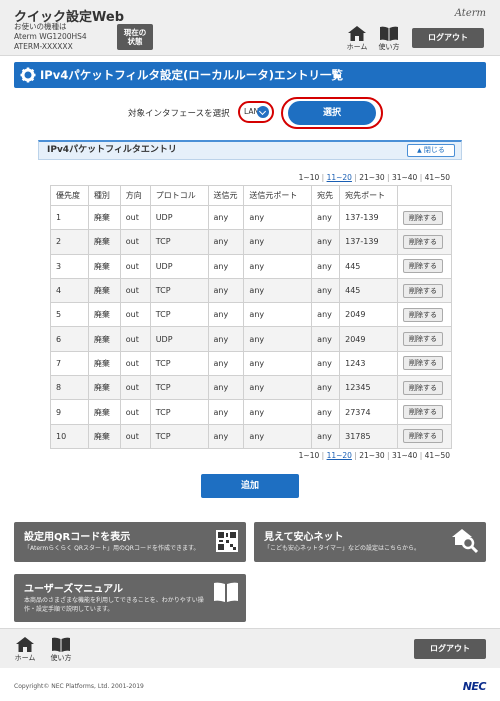  Describe the element at coordinates (251, 436) in the screenshot. I see `table-row: 10 廃棄 out TCP any any any 31785 削除する` at that location.